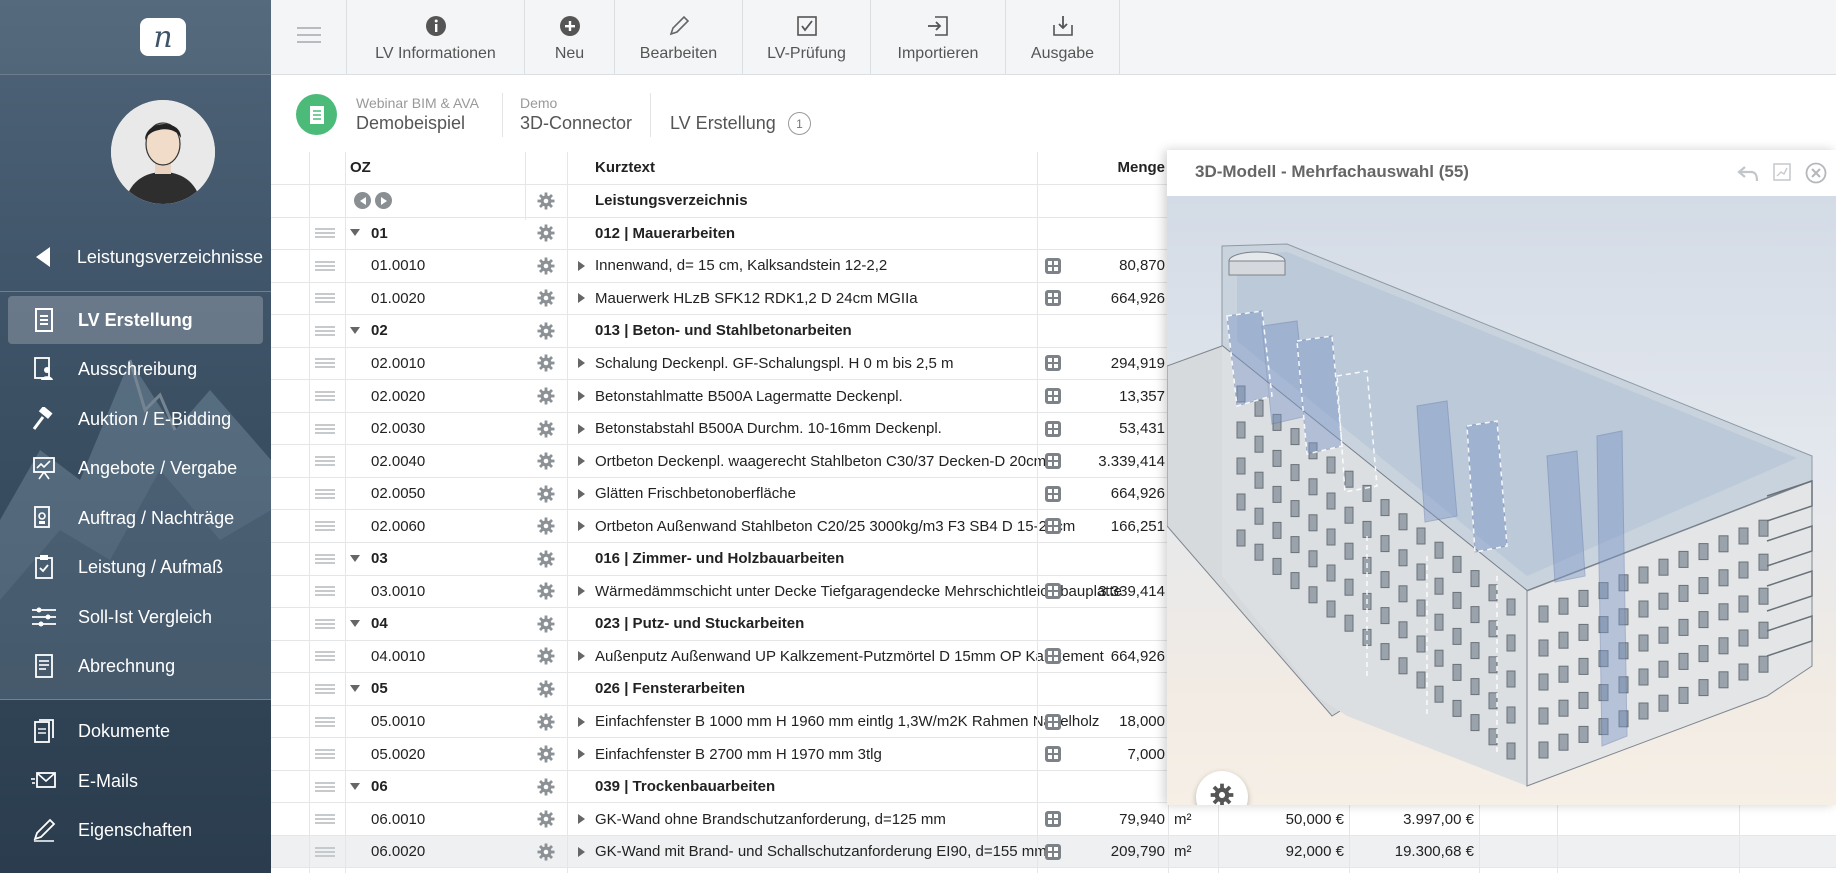 The width and height of the screenshot is (1836, 873). I want to click on app-logo: n, so click(163, 37).